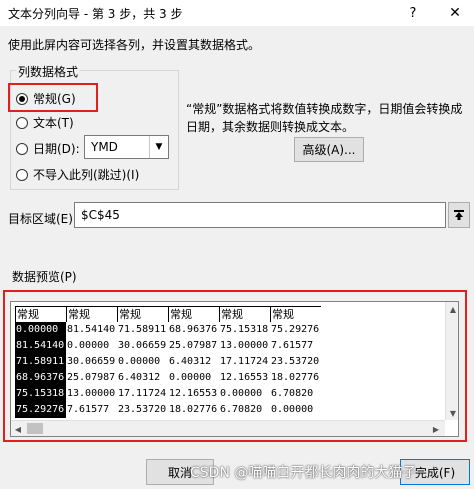 The height and width of the screenshot is (489, 474). I want to click on preview-label: 数据预览(P), so click(44, 277).